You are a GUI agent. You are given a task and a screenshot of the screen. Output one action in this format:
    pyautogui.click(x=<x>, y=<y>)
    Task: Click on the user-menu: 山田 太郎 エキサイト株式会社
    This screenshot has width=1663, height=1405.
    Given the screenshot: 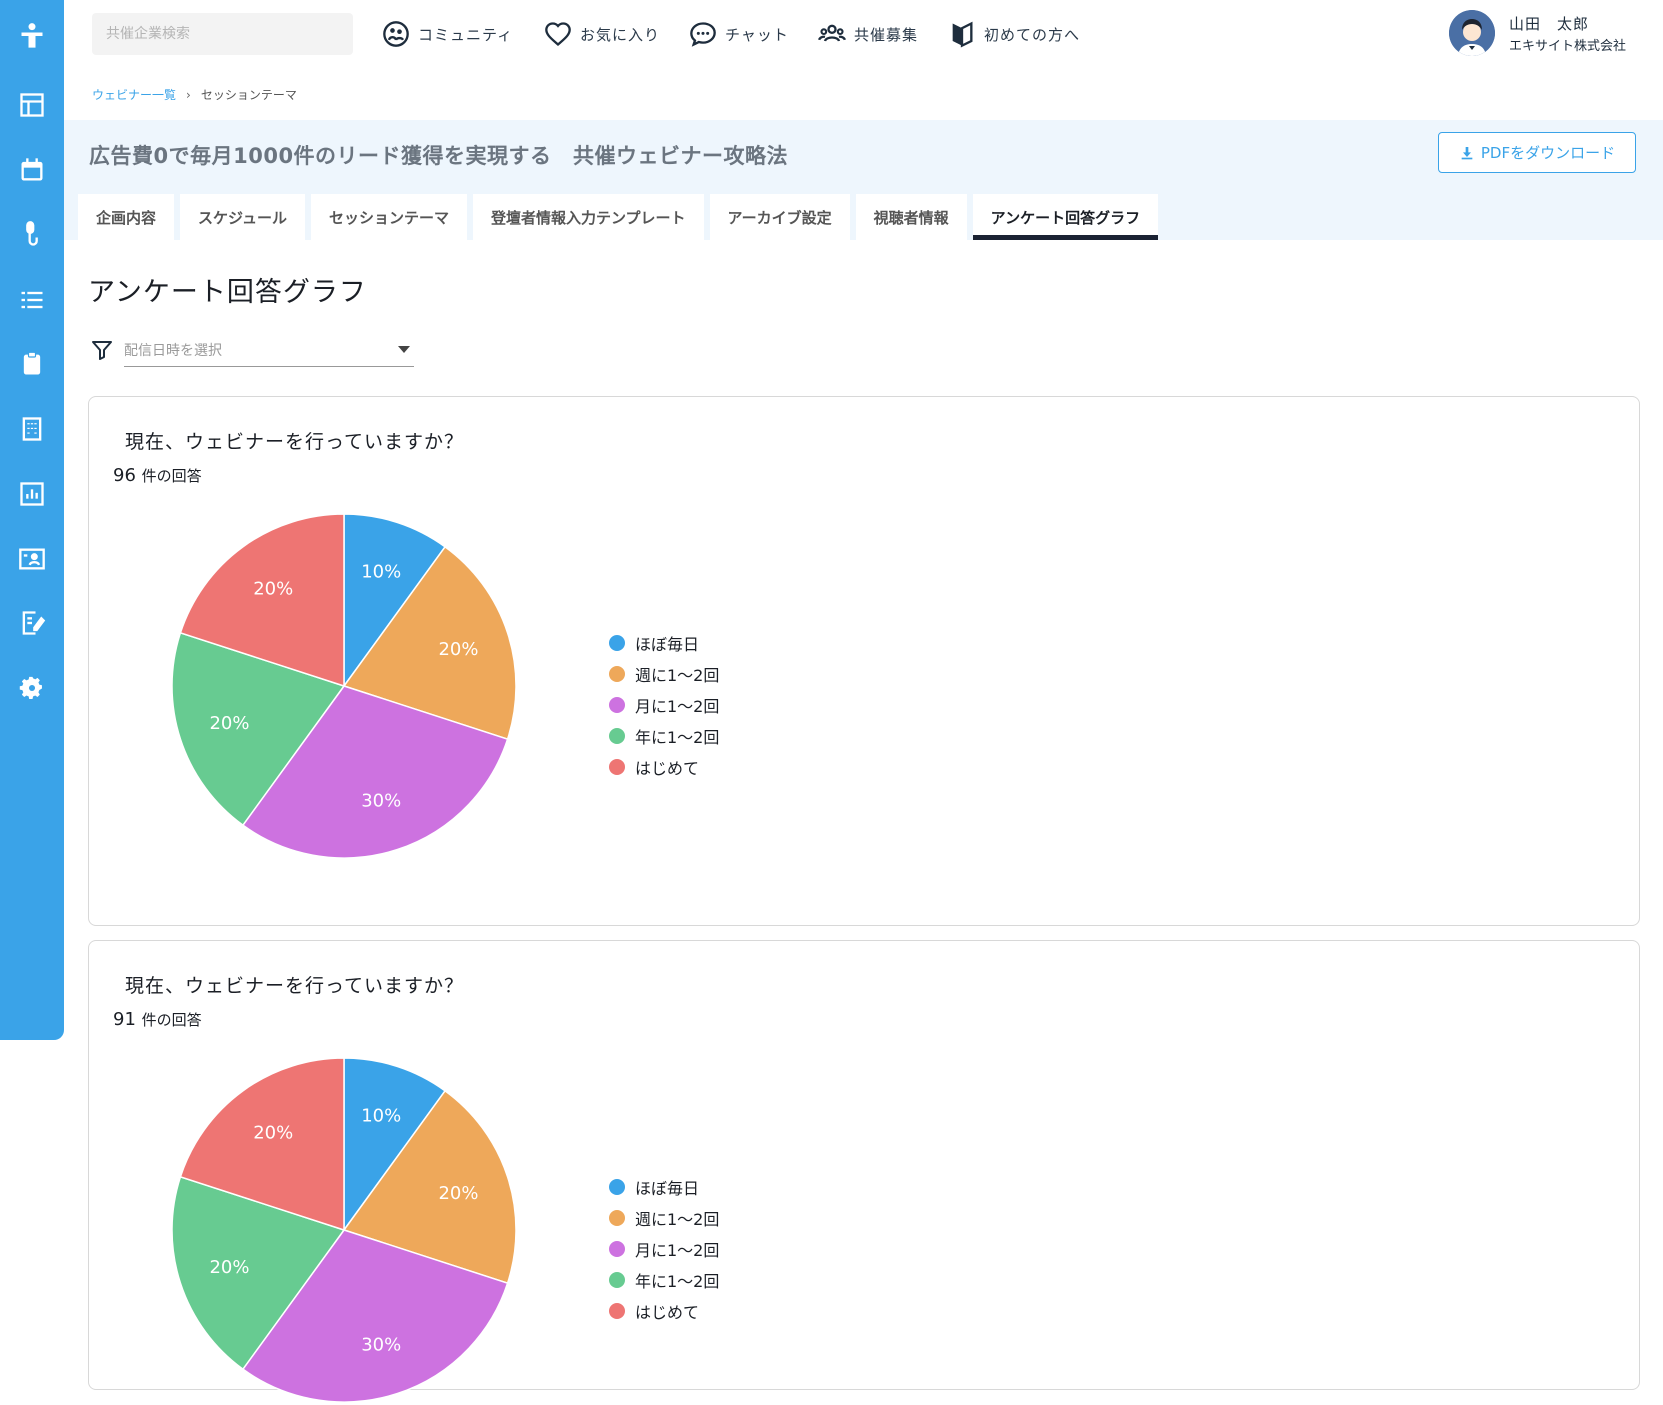 What is the action you would take?
    pyautogui.click(x=1537, y=33)
    